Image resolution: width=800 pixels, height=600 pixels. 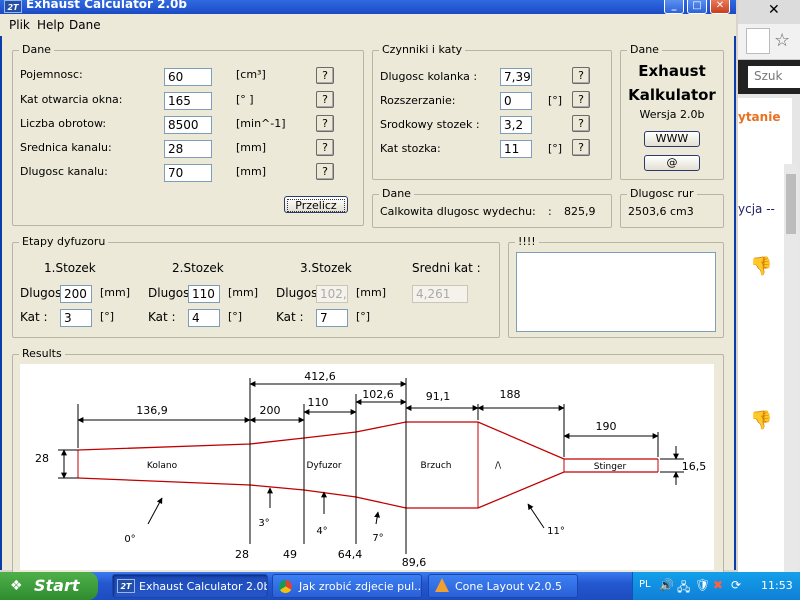 What do you see at coordinates (332, 318) in the screenshot?
I see `stage-3-angle-input: 7` at bounding box center [332, 318].